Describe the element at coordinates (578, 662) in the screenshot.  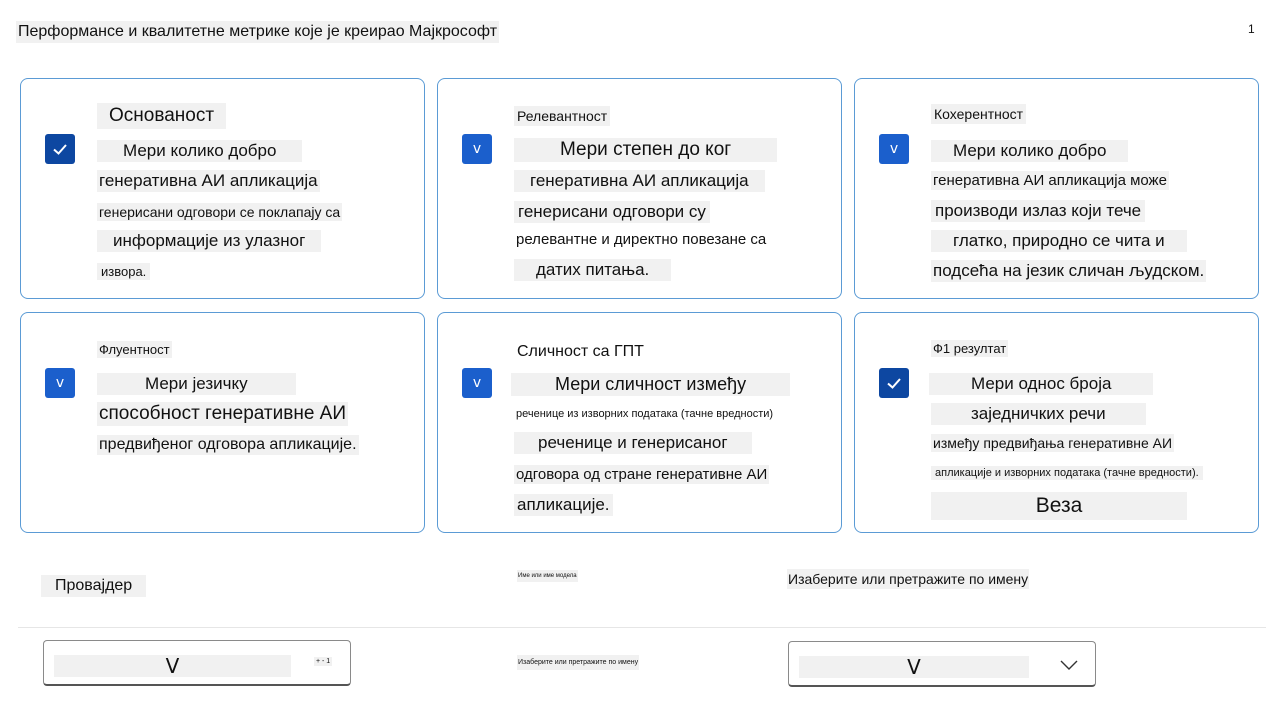
I see `select-search-hint: Изаберите или претражите по имену` at that location.